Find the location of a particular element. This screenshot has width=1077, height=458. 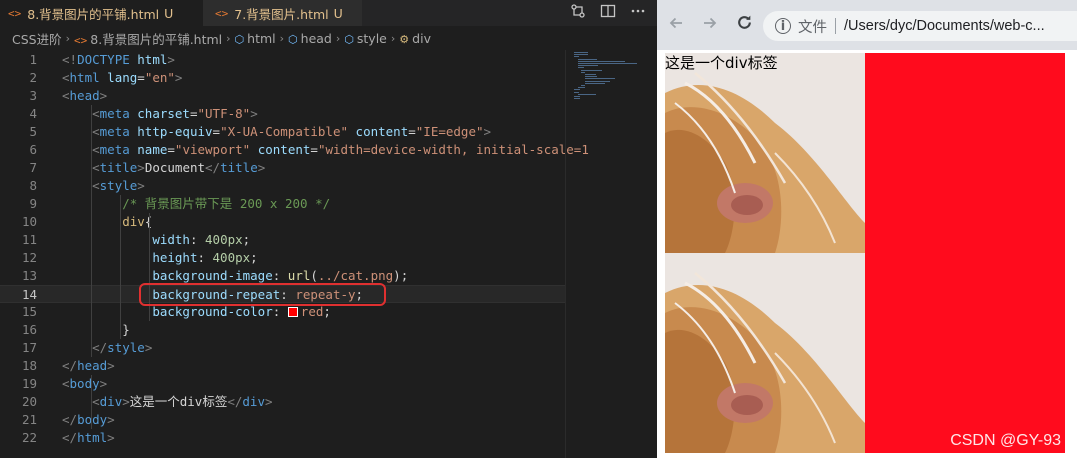

code-line: 20 <div>这是一个div标签</div> is located at coordinates (282, 402).